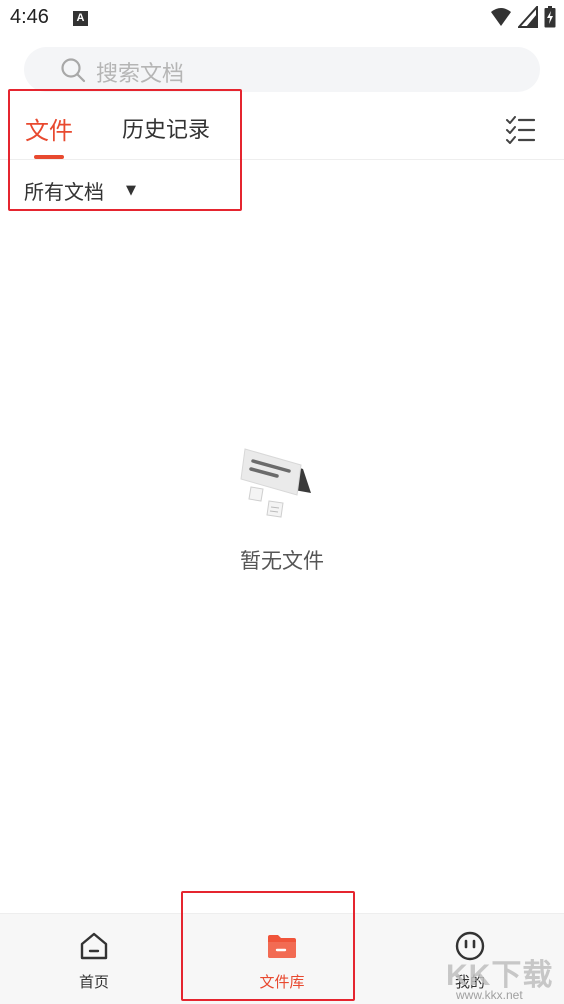 The width and height of the screenshot is (564, 1004). I want to click on checklist-icon, so click(520, 130).